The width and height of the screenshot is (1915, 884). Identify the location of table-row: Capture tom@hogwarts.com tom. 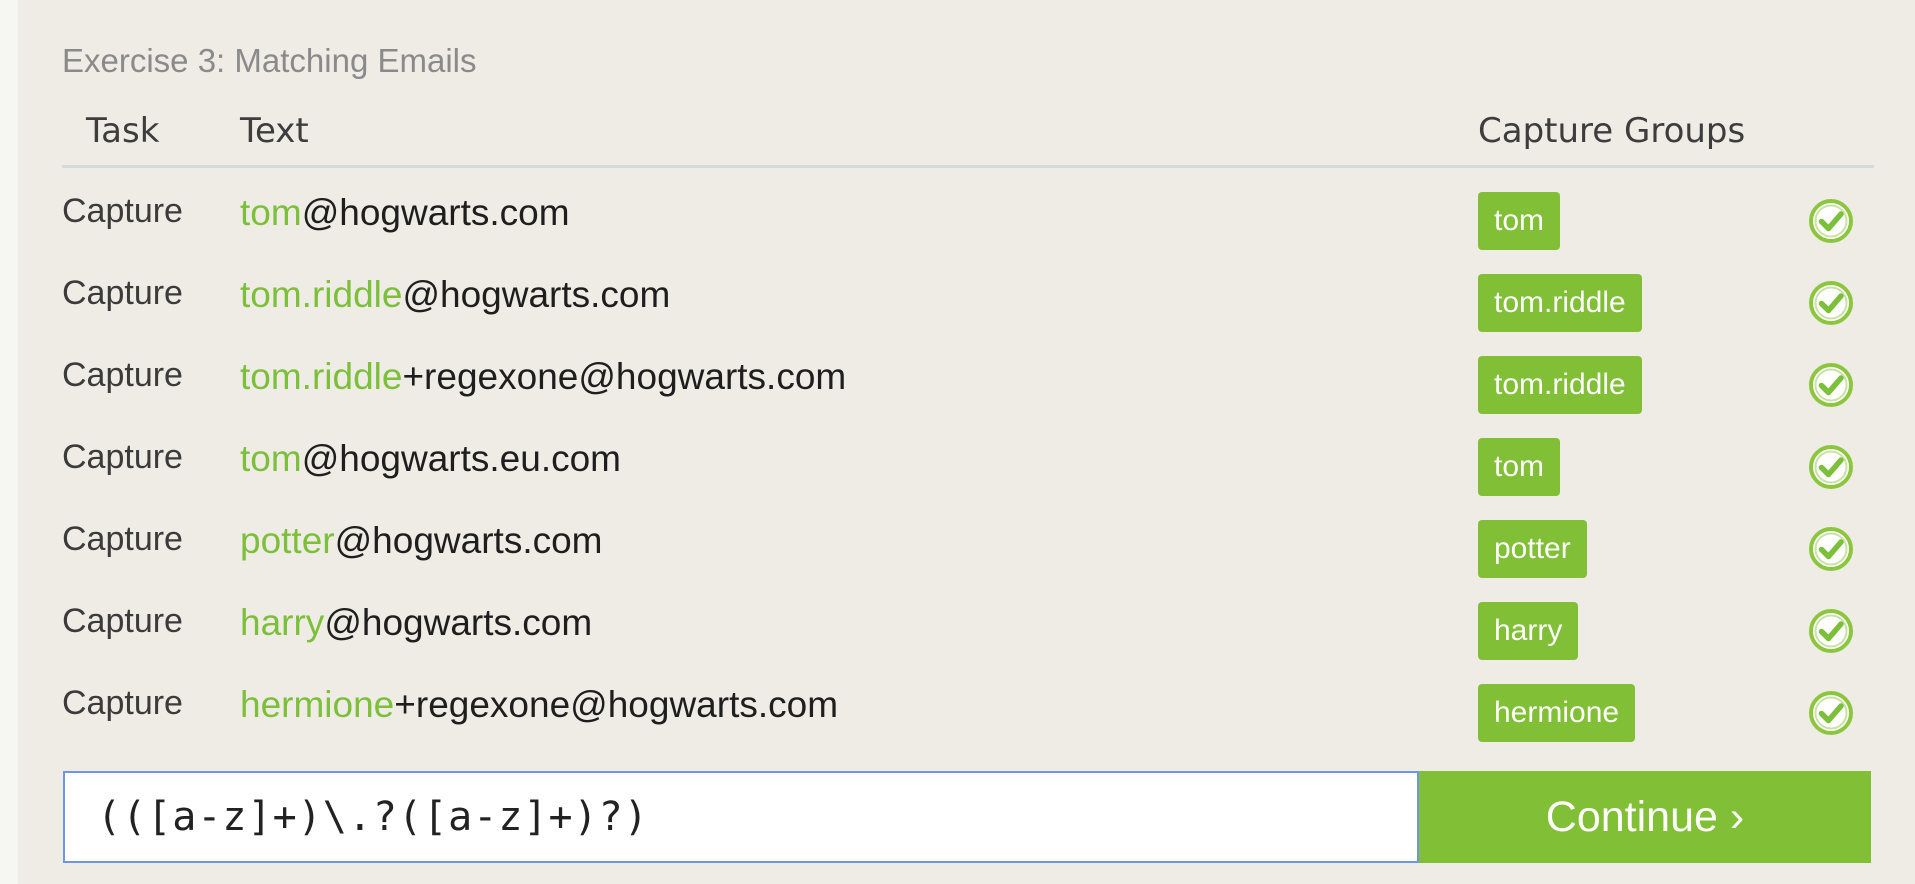
(968, 221).